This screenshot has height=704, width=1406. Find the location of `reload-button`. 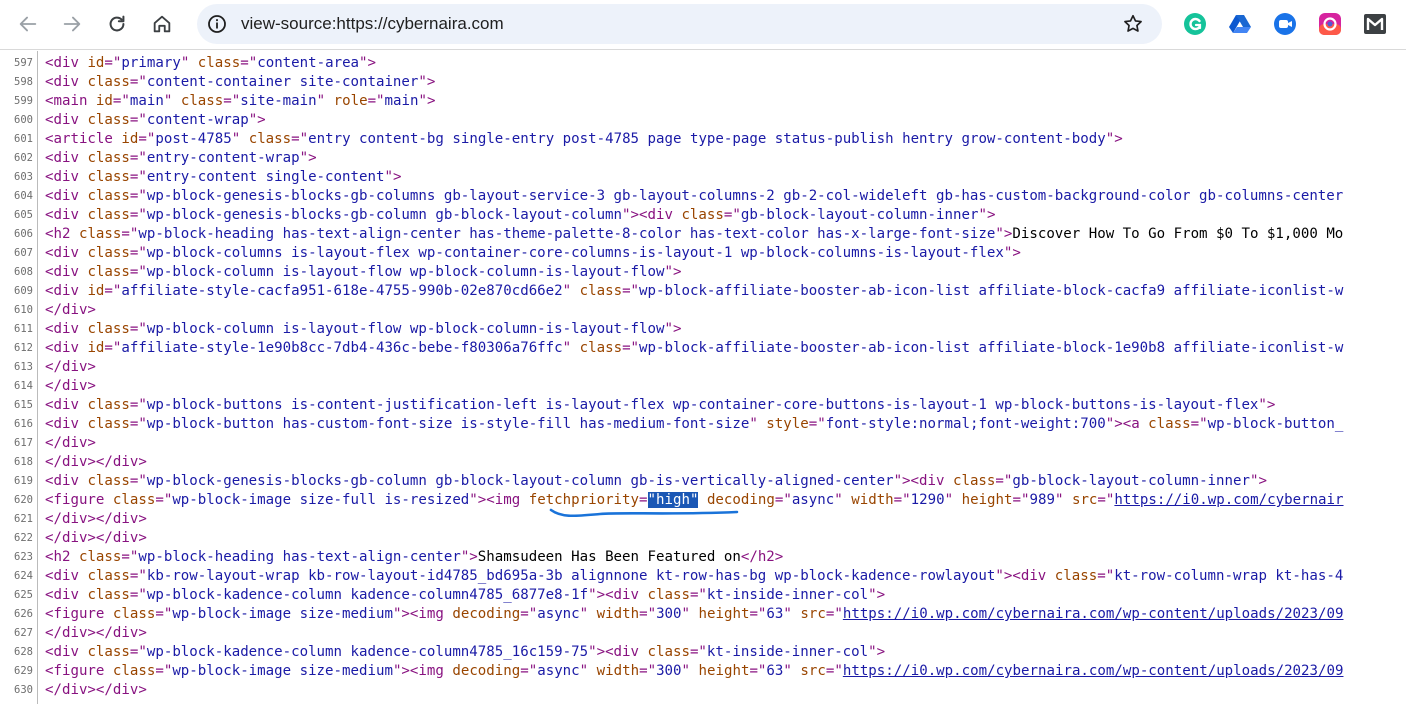

reload-button is located at coordinates (117, 24).